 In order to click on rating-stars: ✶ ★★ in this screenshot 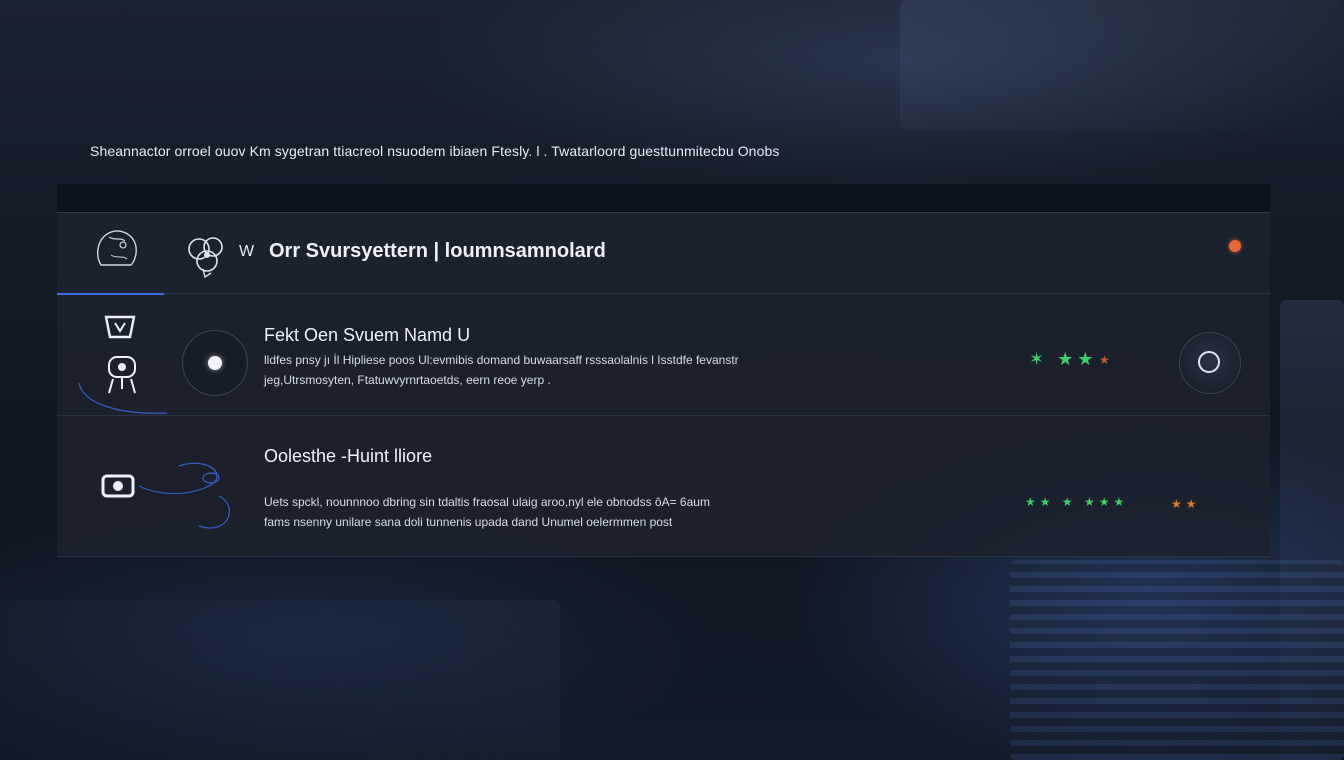, I will do `click(1063, 359)`.